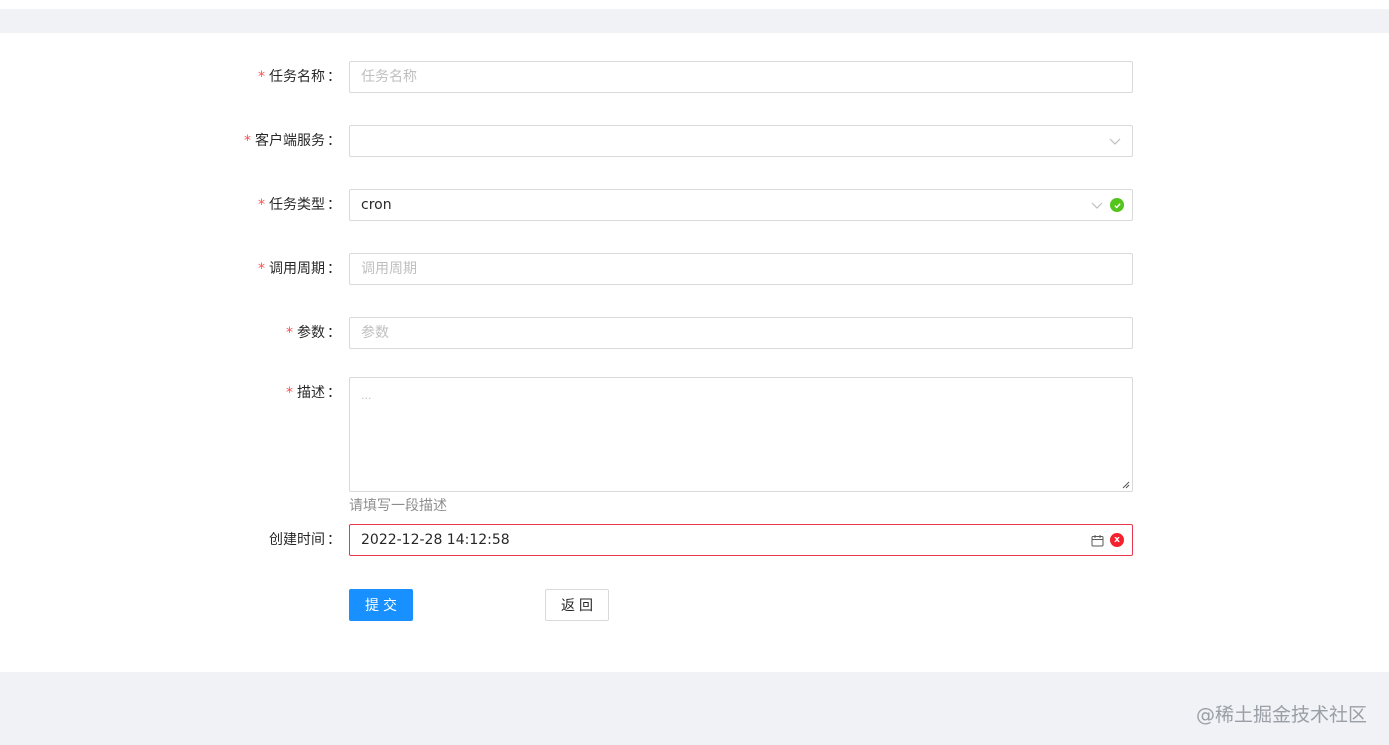 Image resolution: width=1389 pixels, height=745 pixels. I want to click on form-row-schedule: * 调用周期： 调用周期, so click(694, 269).